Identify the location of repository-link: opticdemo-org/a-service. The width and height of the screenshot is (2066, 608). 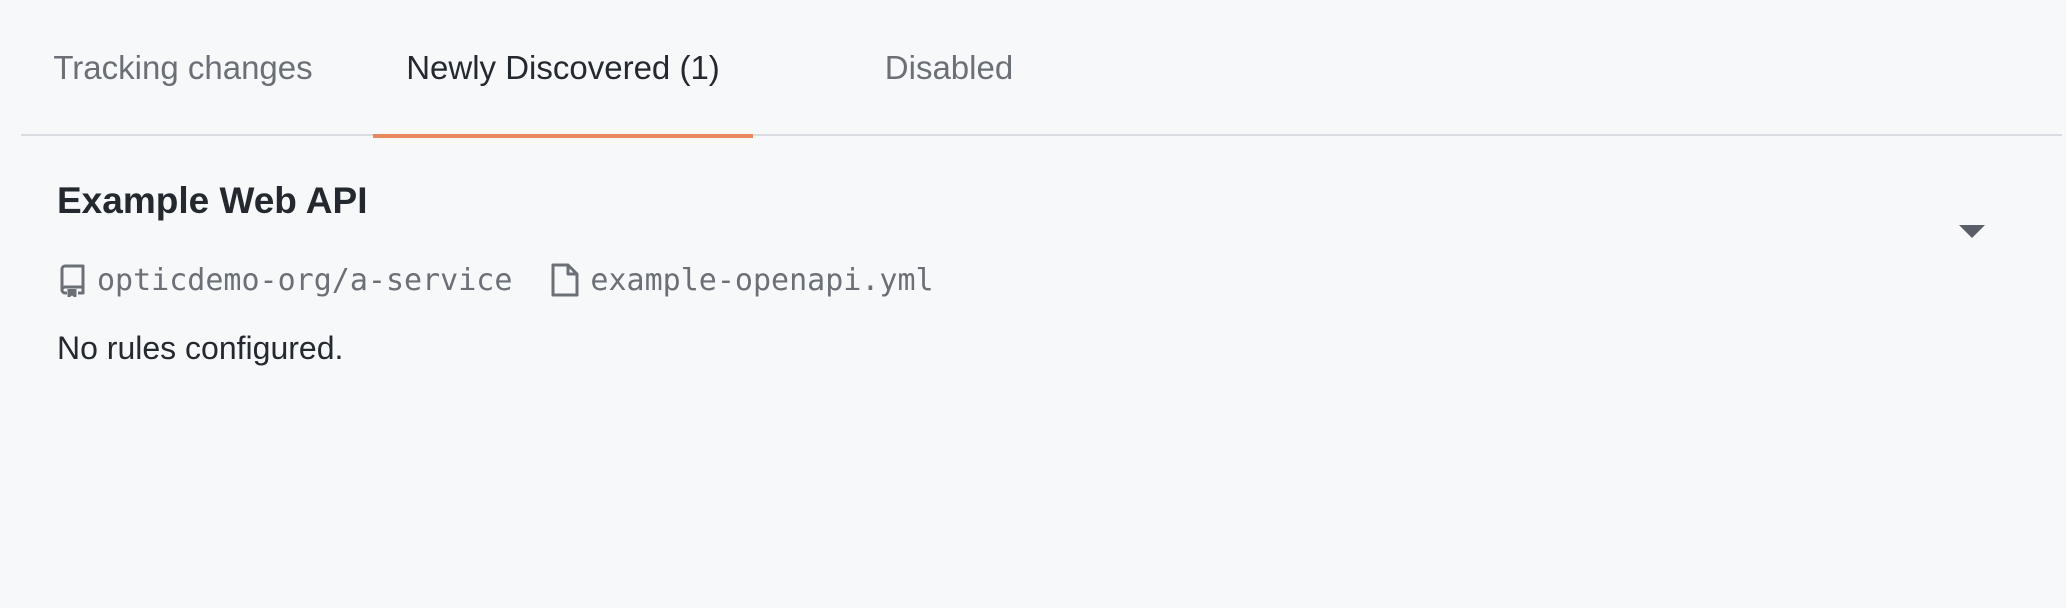
(284, 280).